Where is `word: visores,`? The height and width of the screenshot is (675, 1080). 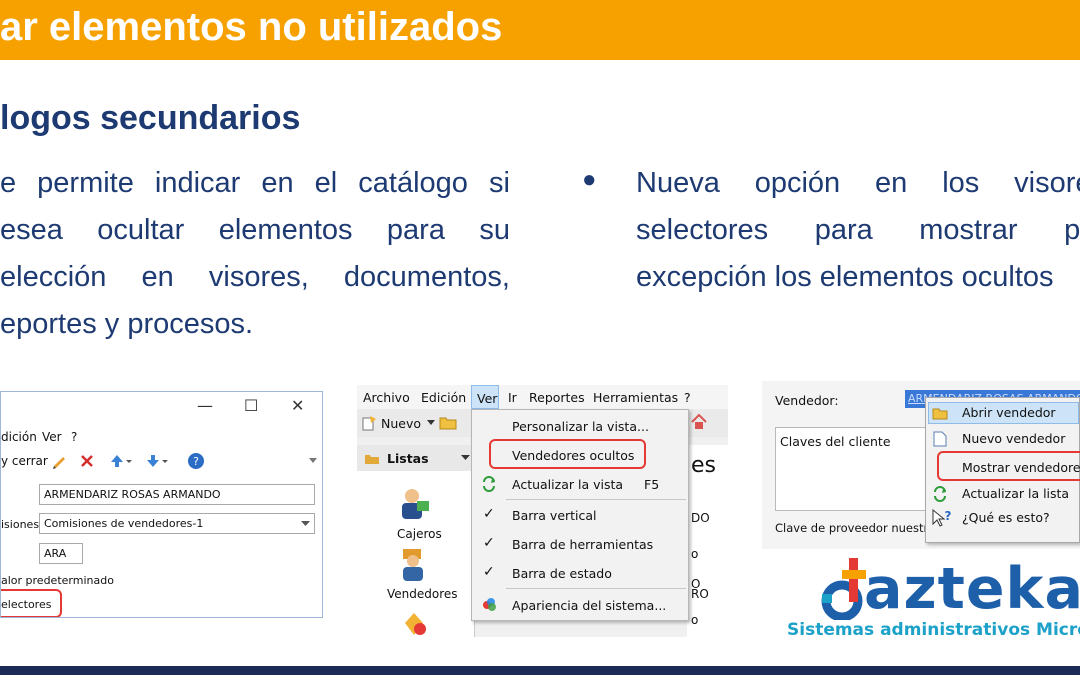 word: visores, is located at coordinates (258, 277).